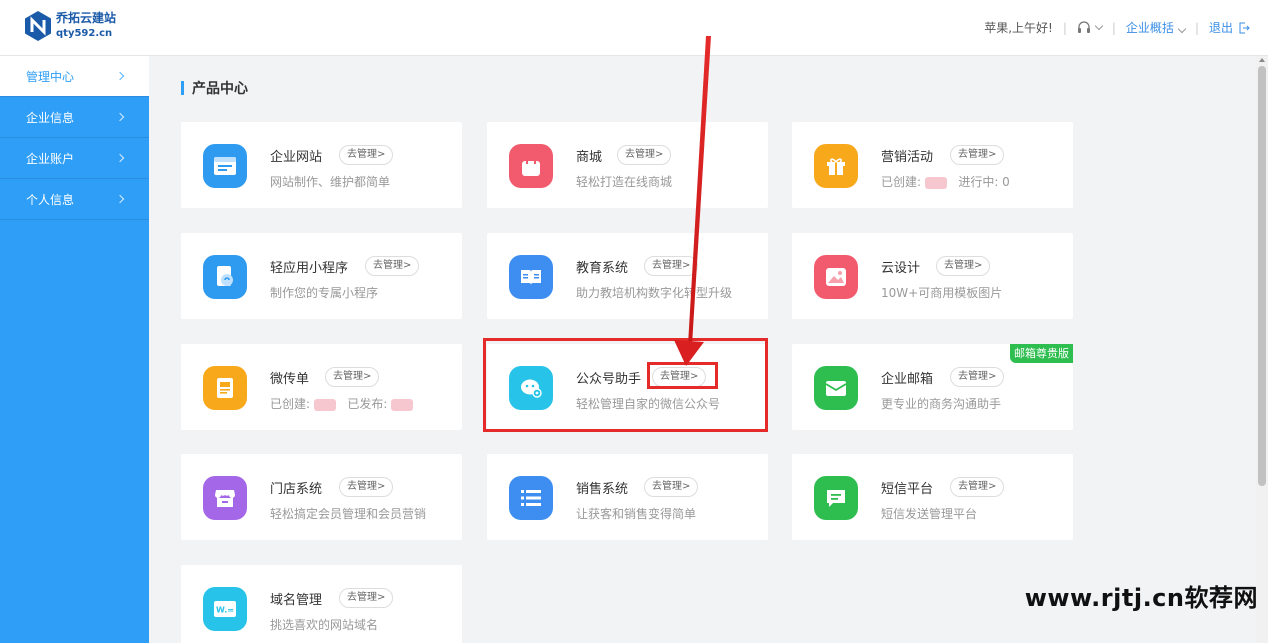 The width and height of the screenshot is (1268, 643). Describe the element at coordinates (74, 76) in the screenshot. I see `sidebar-item-management-center: 管理中心` at that location.